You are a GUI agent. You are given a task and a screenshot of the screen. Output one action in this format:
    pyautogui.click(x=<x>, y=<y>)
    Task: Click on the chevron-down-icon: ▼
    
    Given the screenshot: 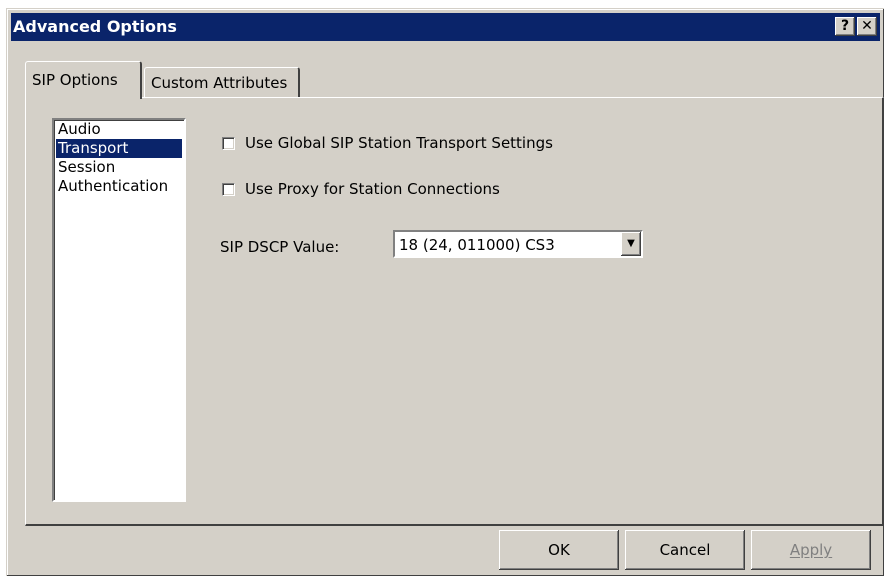 What is the action you would take?
    pyautogui.click(x=631, y=243)
    